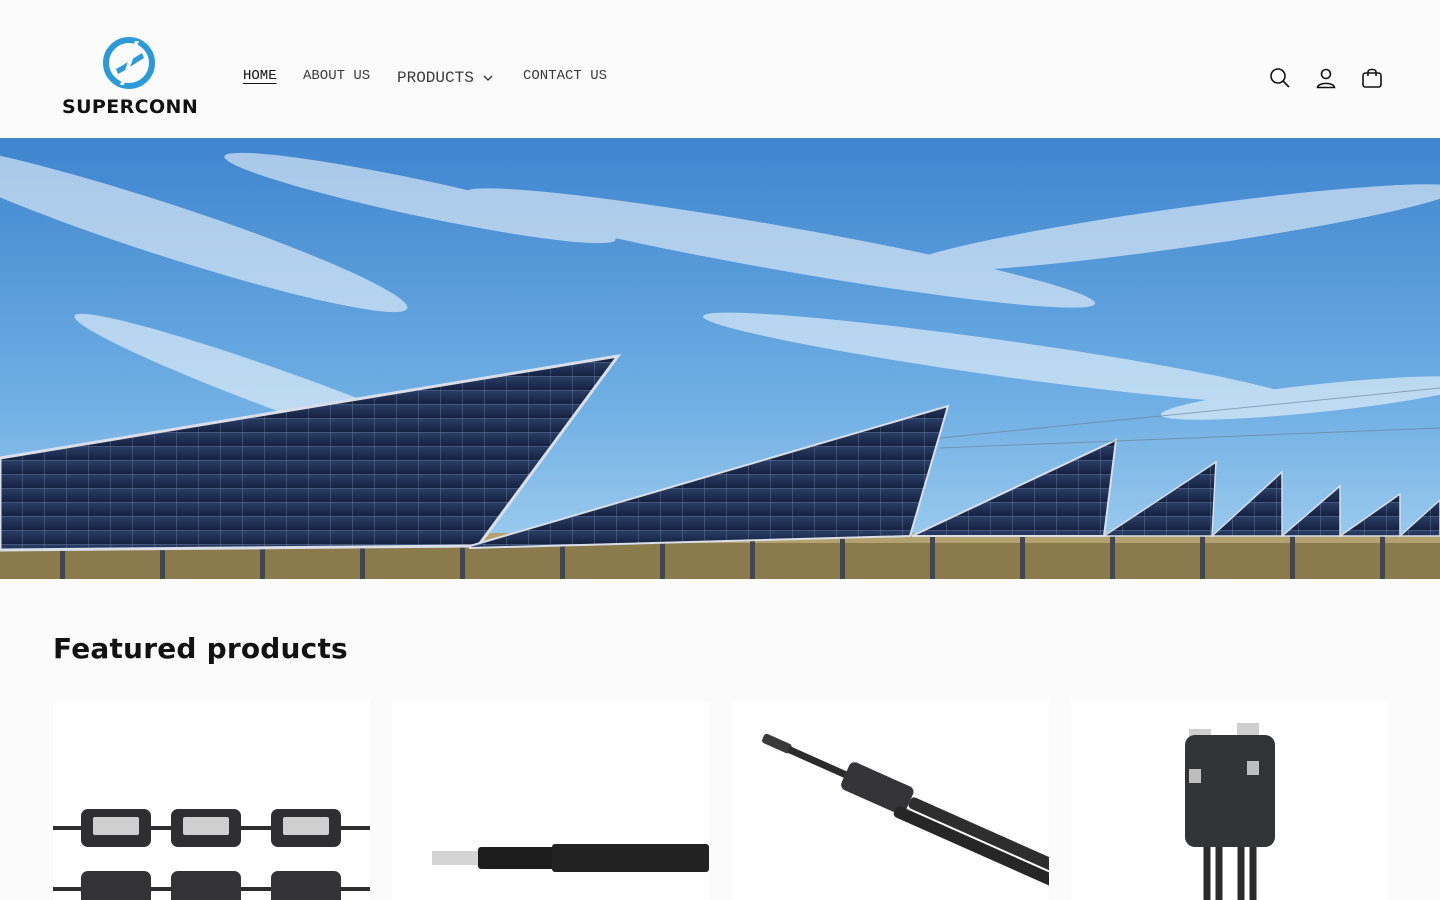 This screenshot has height=900, width=1440. I want to click on nav-products: PRODUCTS, so click(445, 78).